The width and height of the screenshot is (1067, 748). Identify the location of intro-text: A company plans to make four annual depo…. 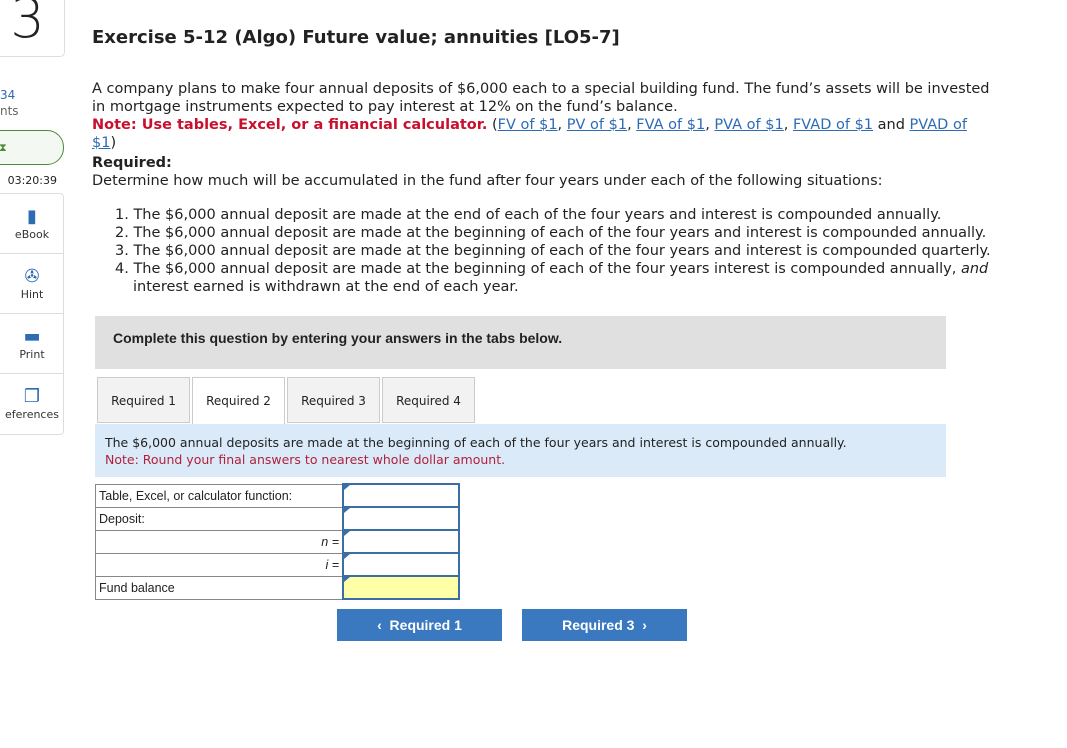
(541, 98).